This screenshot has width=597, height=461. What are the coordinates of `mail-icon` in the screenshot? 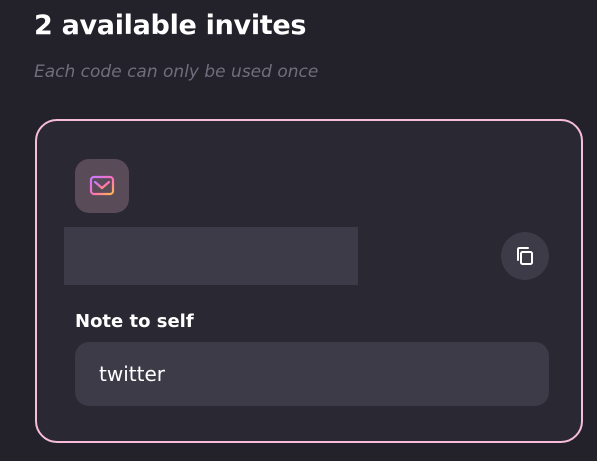 It's located at (102, 186).